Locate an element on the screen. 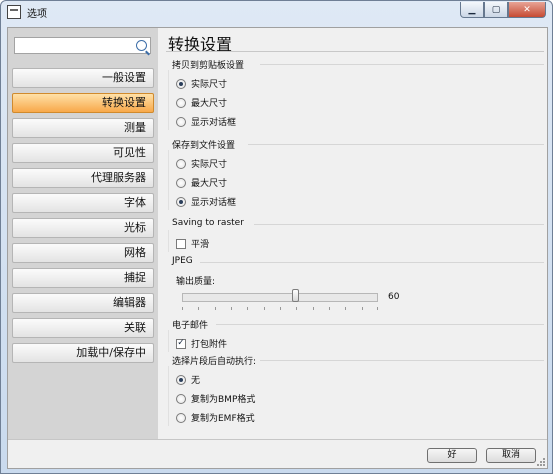 The height and width of the screenshot is (474, 553). quality-slider-thumb is located at coordinates (295, 295).